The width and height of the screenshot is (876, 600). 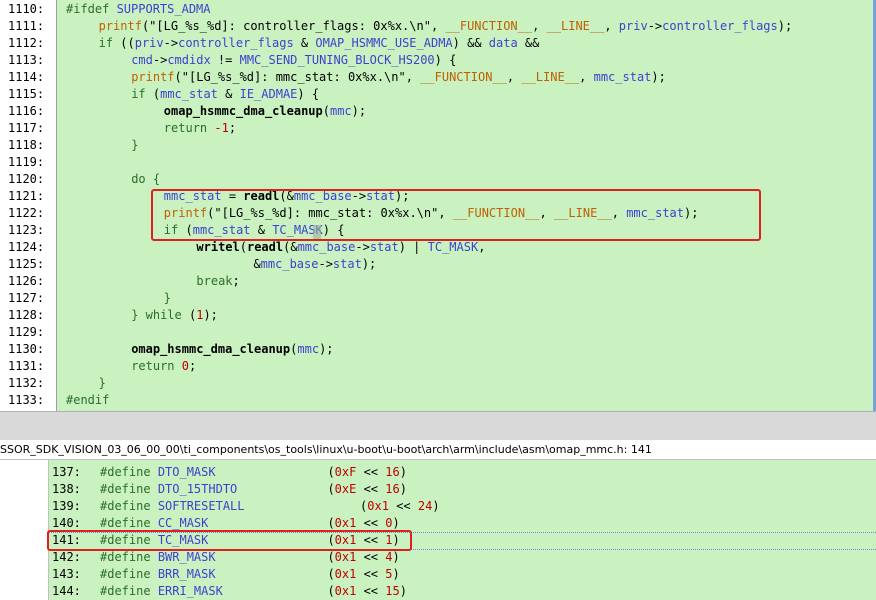 What do you see at coordinates (26, 26) in the screenshot?
I see `line-number: 1111:` at bounding box center [26, 26].